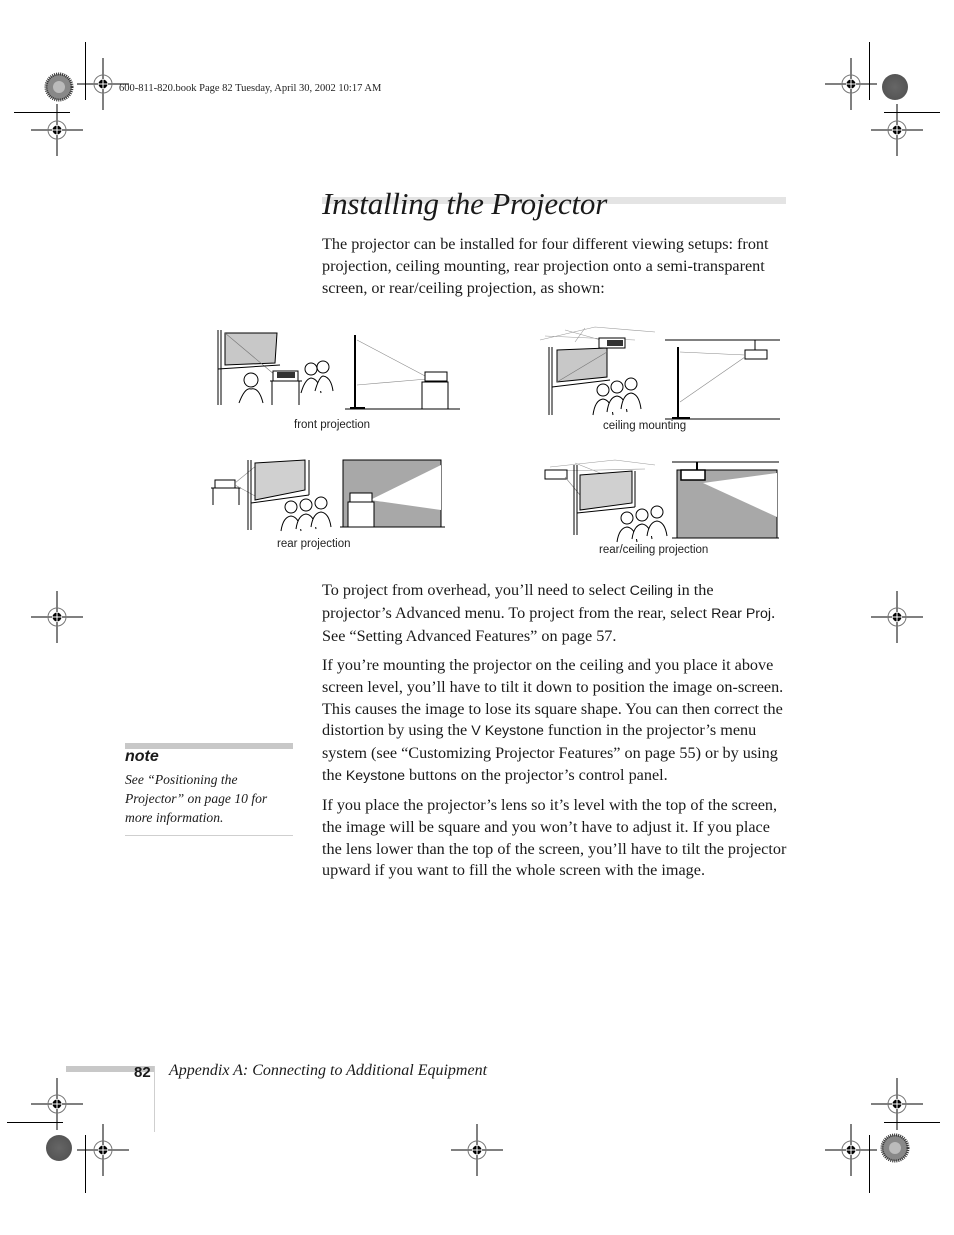 This screenshot has width=954, height=1235. I want to click on ui-term-v-keystone: V Keystone, so click(507, 731).